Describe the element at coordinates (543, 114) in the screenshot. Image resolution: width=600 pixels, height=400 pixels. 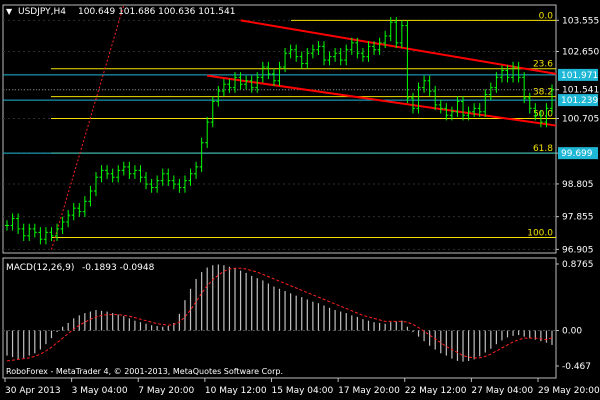
I see `fib-level-label: 50.0` at that location.